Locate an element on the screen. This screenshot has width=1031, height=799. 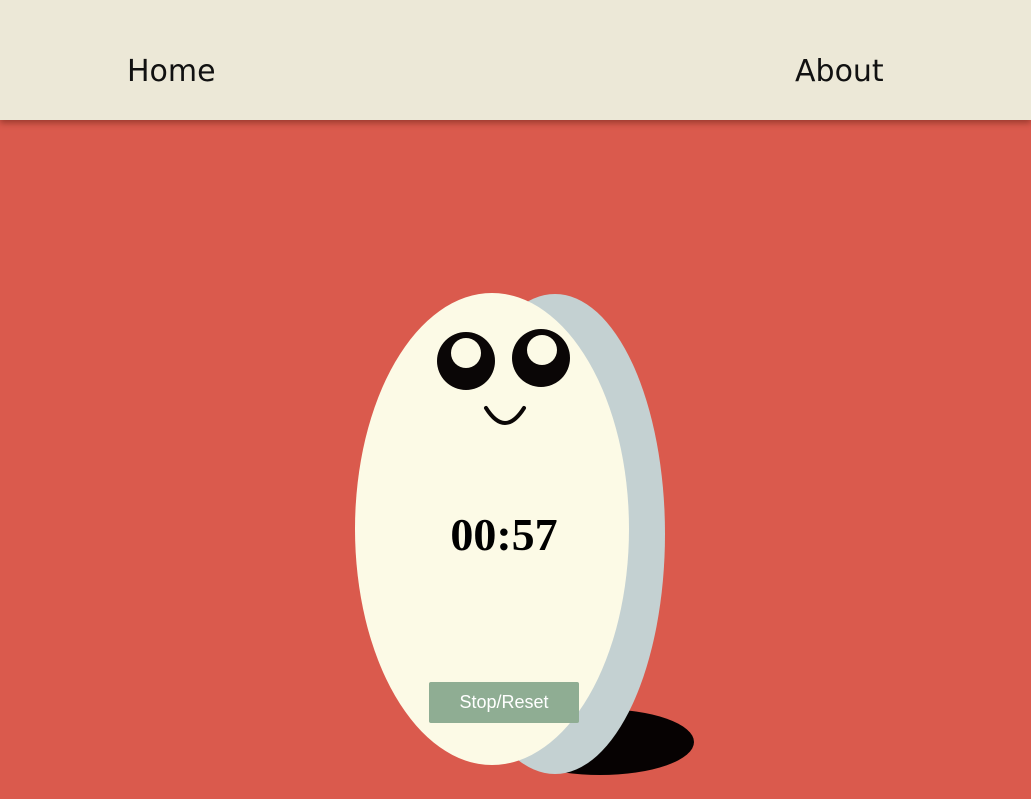
nav-home-link: Home is located at coordinates (171, 72).